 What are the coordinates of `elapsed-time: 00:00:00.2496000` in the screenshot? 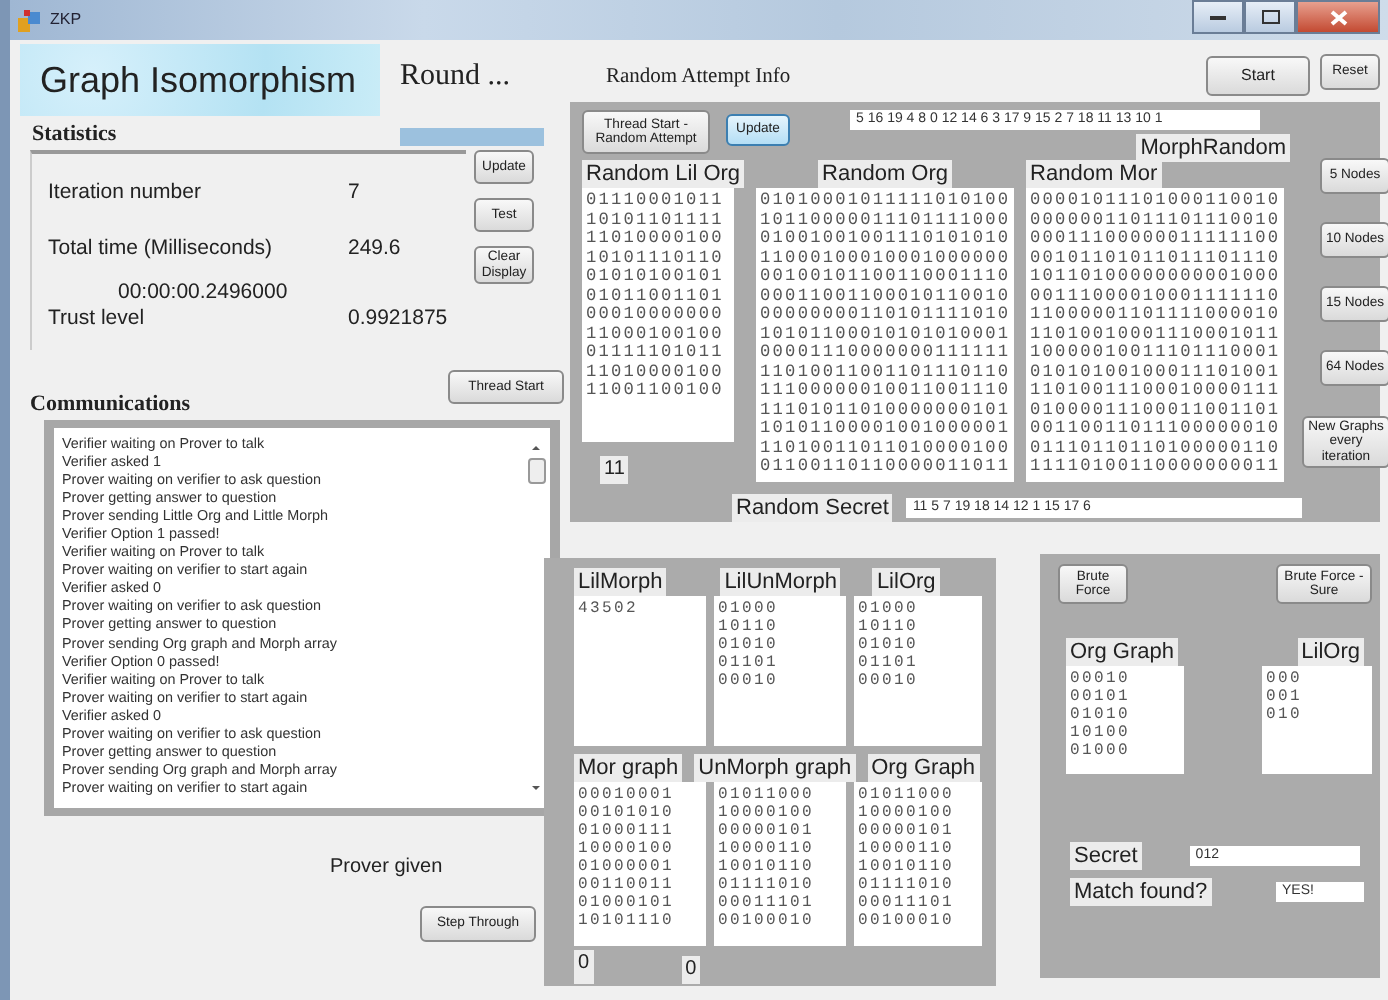 It's located at (204, 292).